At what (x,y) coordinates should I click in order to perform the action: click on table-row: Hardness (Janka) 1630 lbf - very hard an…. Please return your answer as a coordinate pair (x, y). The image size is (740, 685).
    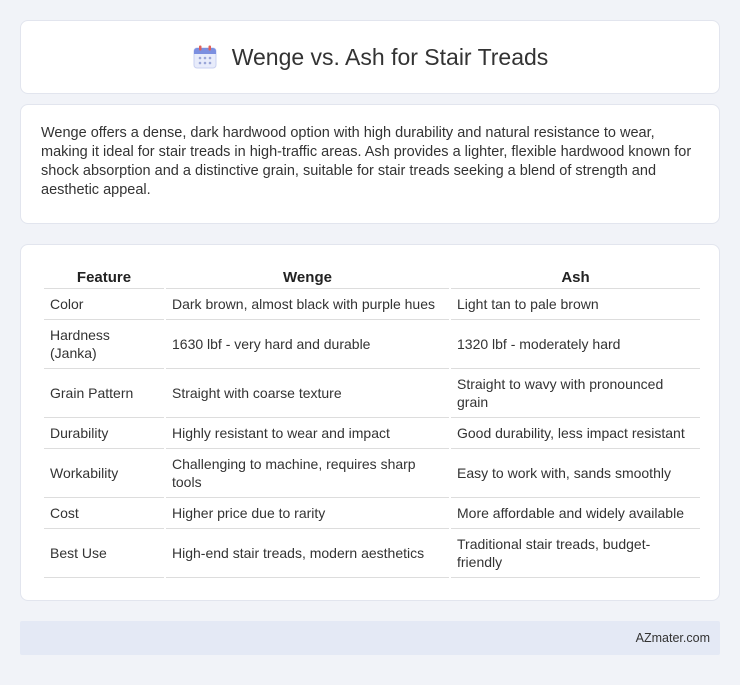
    Looking at the image, I should click on (372, 344).